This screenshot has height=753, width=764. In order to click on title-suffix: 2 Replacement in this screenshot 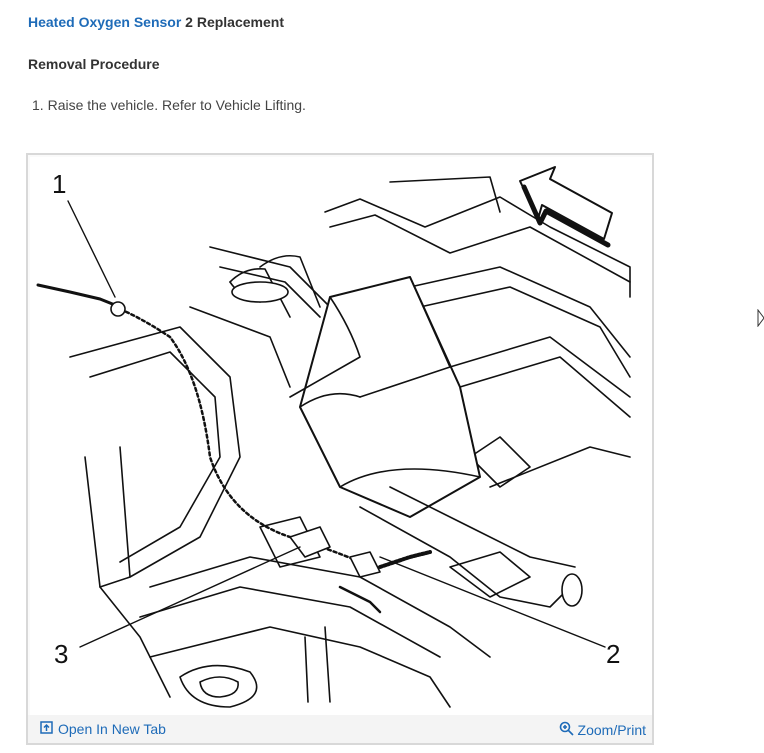, I will do `click(234, 22)`.